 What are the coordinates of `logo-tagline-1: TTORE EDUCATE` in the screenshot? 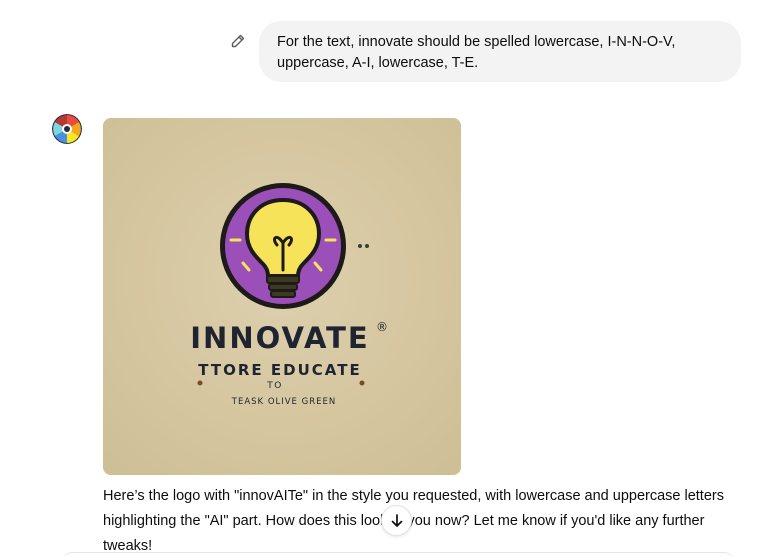 It's located at (279, 370).